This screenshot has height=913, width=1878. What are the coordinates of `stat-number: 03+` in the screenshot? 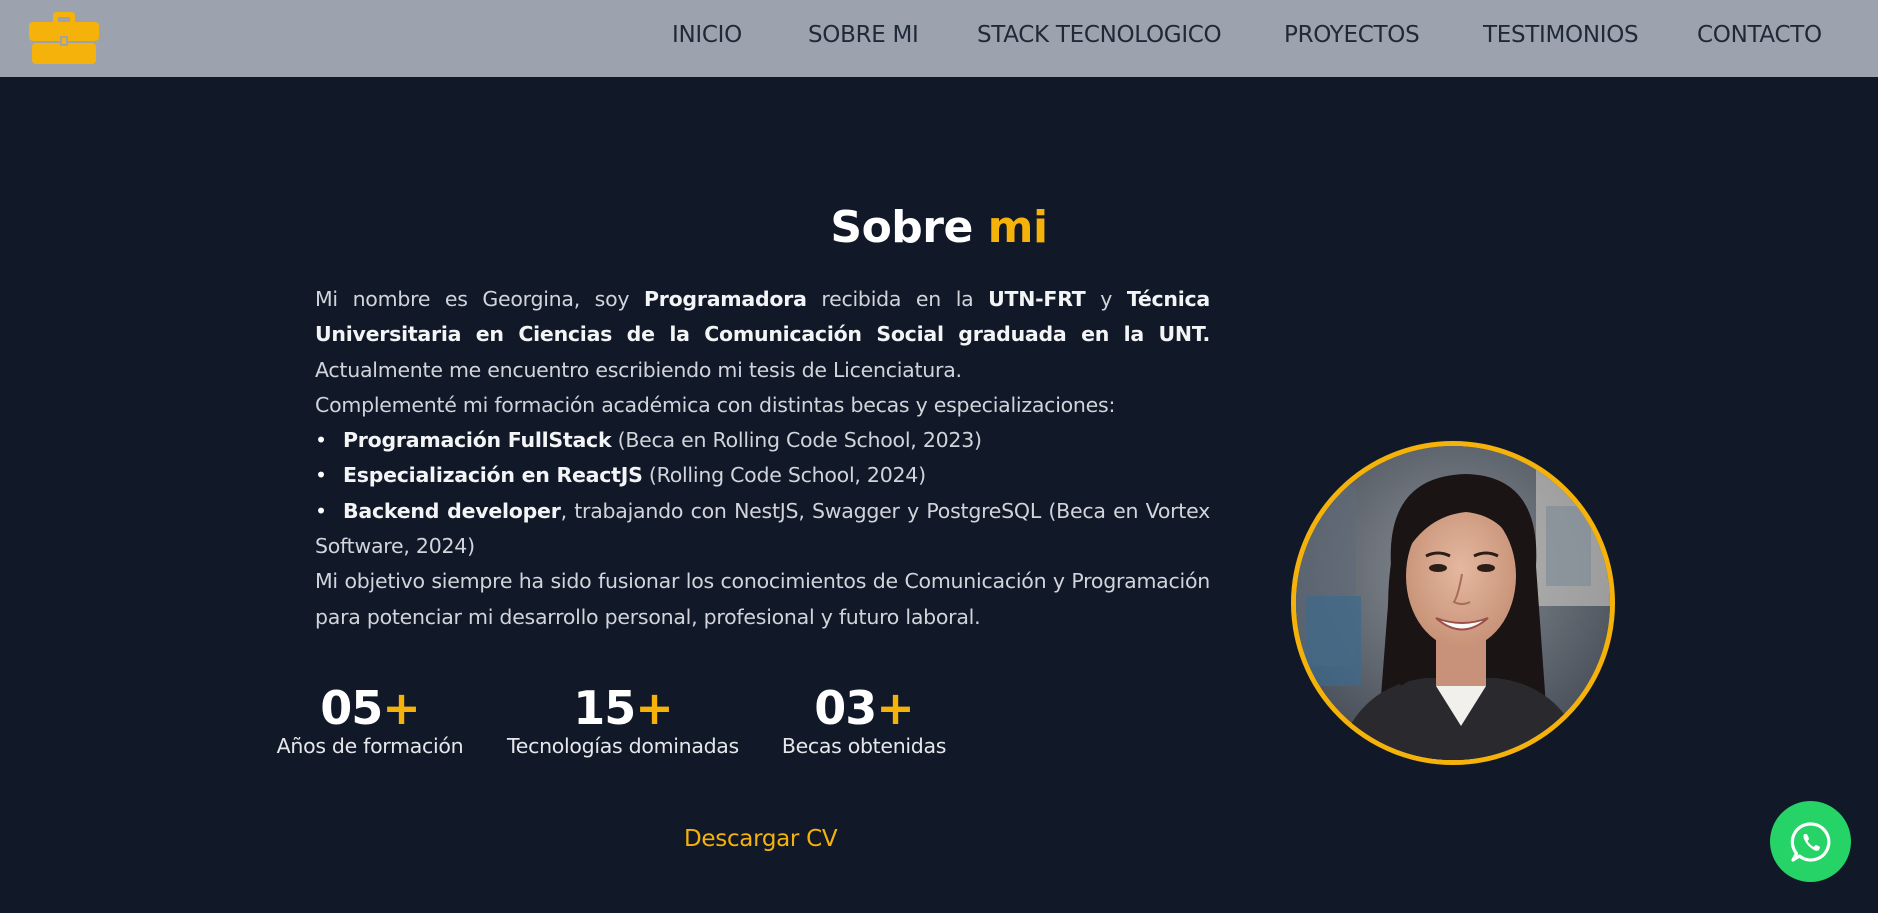 It's located at (864, 708).